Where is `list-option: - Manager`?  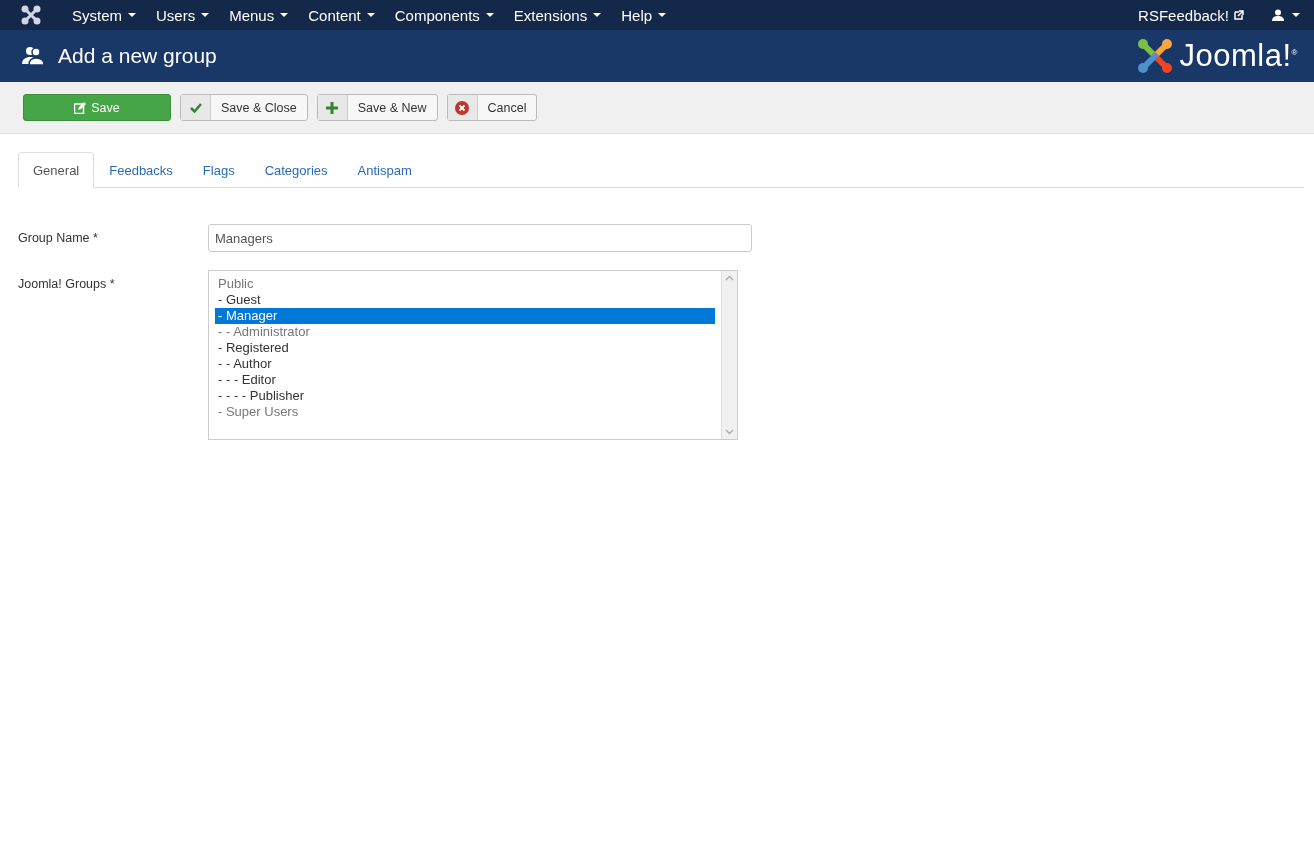 list-option: - Manager is located at coordinates (465, 316).